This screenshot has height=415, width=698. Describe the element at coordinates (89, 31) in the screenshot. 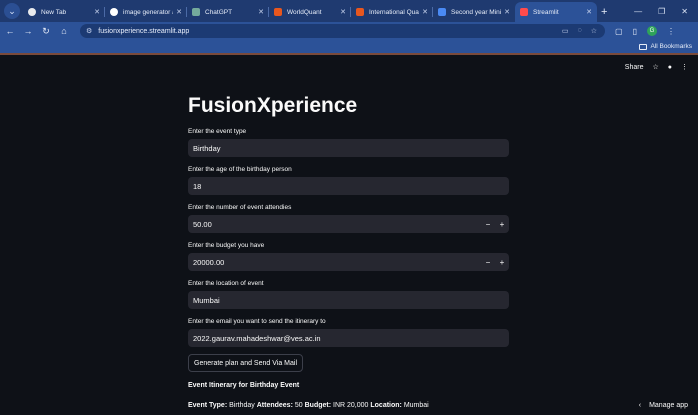

I see `site-info-icon: ⚙` at that location.